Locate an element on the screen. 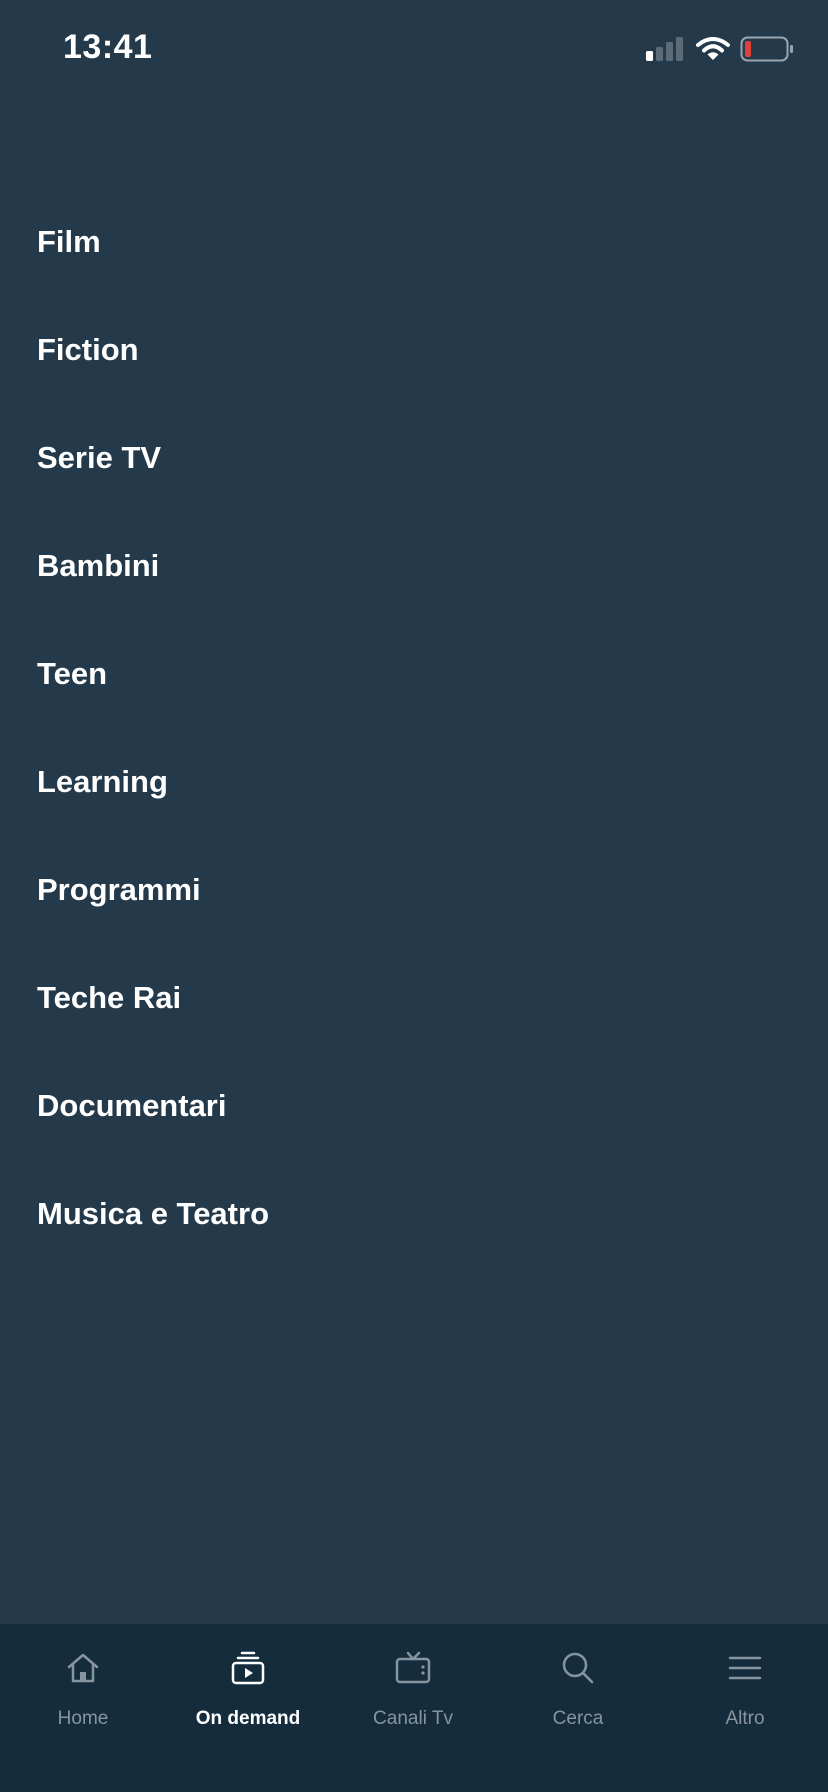 This screenshot has width=828, height=1792. home-icon is located at coordinates (83, 1668).